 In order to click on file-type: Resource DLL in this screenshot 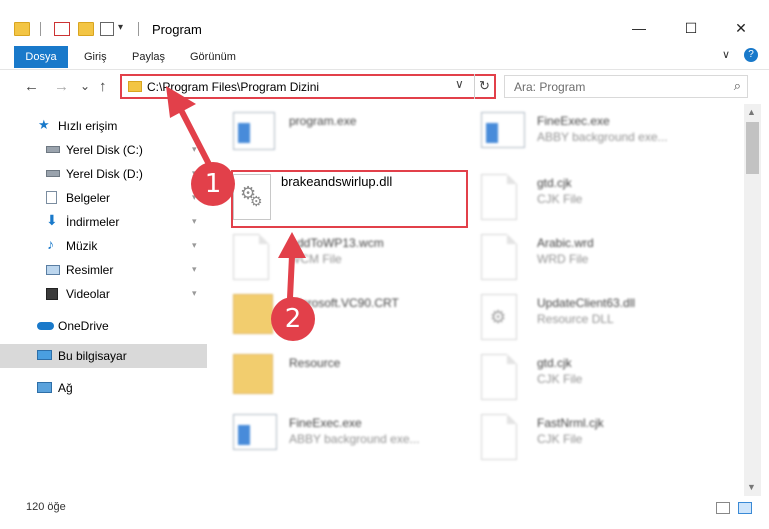, I will do `click(575, 319)`.